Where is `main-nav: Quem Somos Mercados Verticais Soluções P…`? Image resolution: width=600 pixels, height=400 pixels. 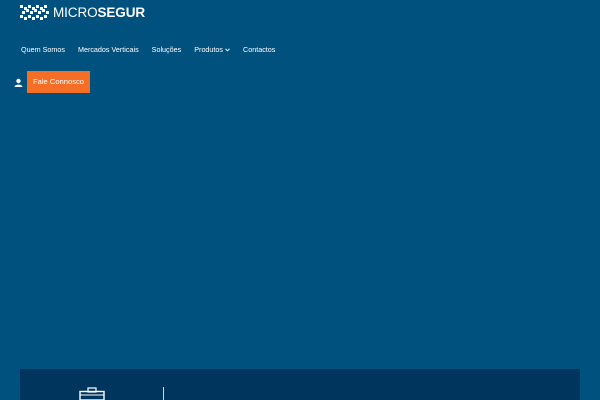
main-nav: Quem Somos Mercados Verticais Soluções P… is located at coordinates (154, 50).